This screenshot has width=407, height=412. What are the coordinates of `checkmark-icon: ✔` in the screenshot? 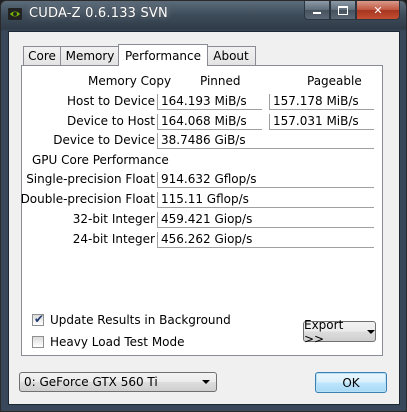 It's located at (39, 319).